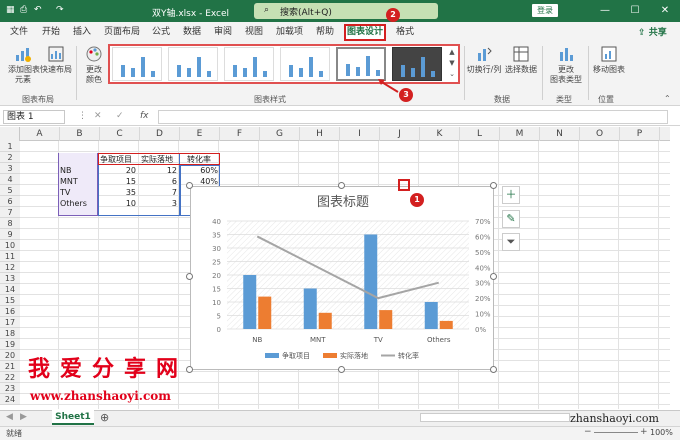 This screenshot has height=440, width=680. I want to click on maximize-icon: ☐, so click(635, 11).